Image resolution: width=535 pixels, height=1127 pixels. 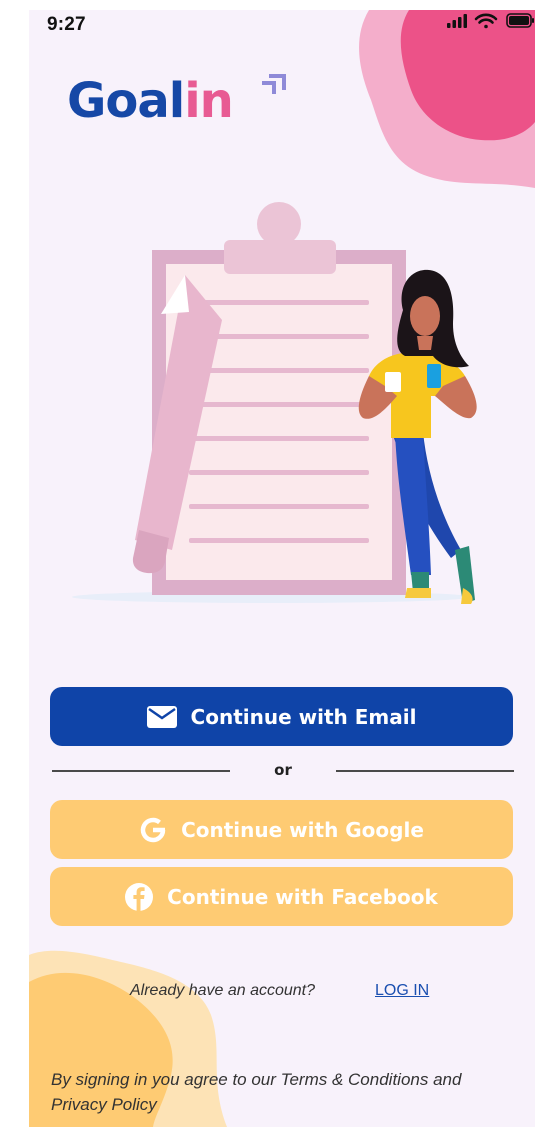 What do you see at coordinates (274, 84) in the screenshot?
I see `arrows-up-right-icon` at bounding box center [274, 84].